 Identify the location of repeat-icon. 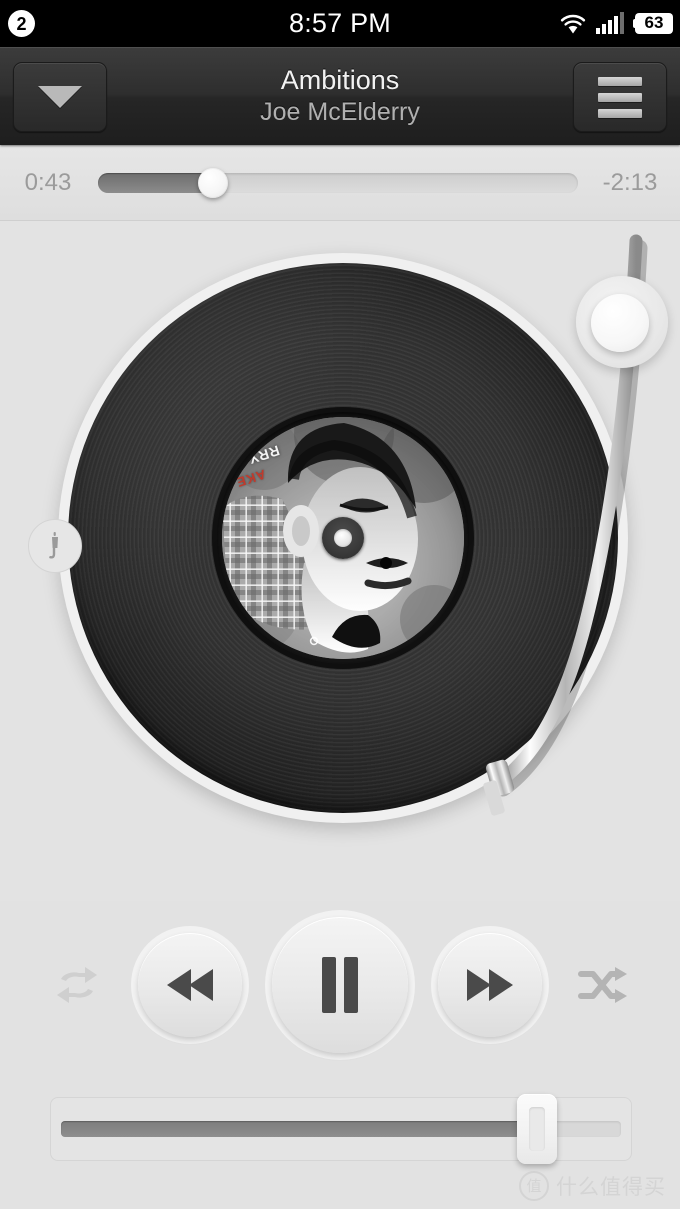
(77, 985).